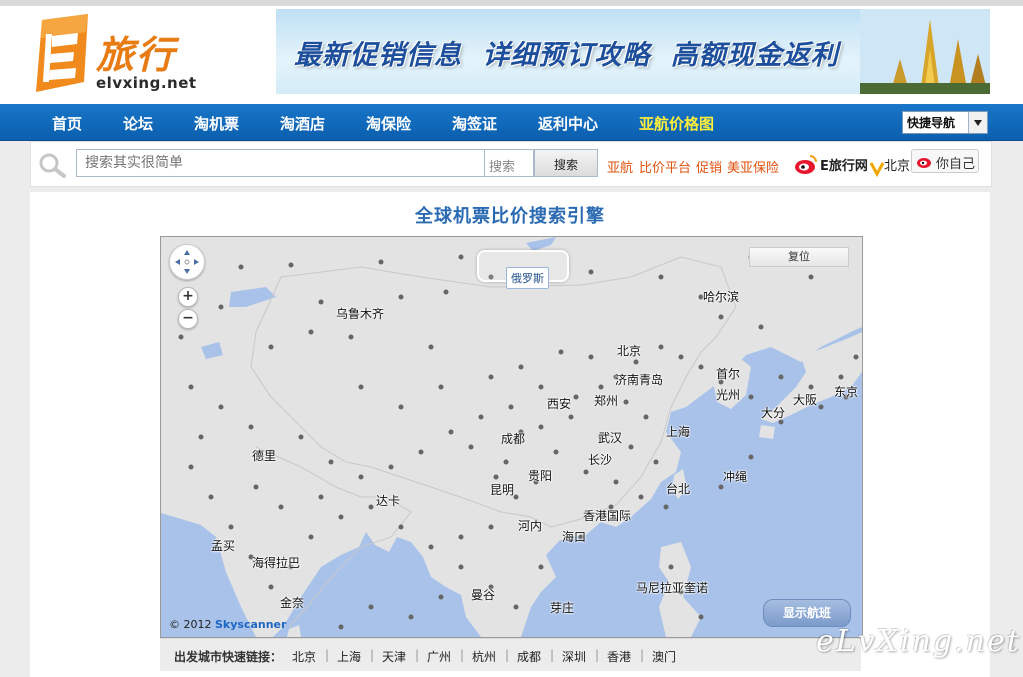  I want to click on nav-hotels: 淘酒店, so click(302, 123).